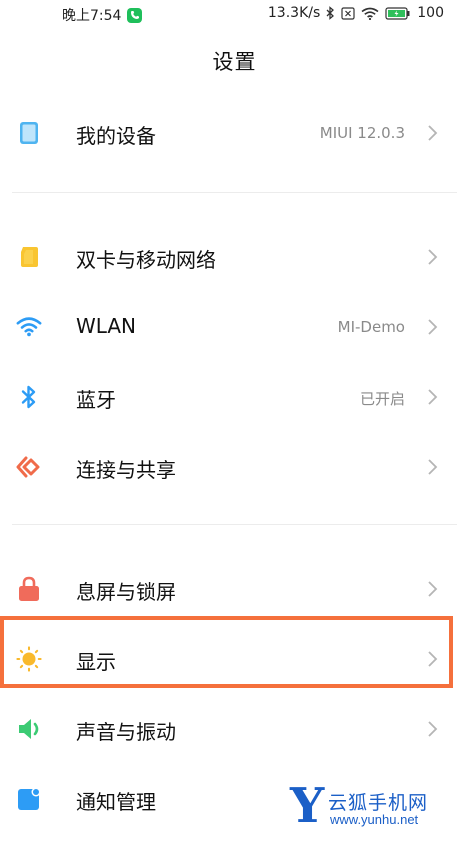 The width and height of the screenshot is (469, 846). I want to click on wifi-icon, so click(29, 327).